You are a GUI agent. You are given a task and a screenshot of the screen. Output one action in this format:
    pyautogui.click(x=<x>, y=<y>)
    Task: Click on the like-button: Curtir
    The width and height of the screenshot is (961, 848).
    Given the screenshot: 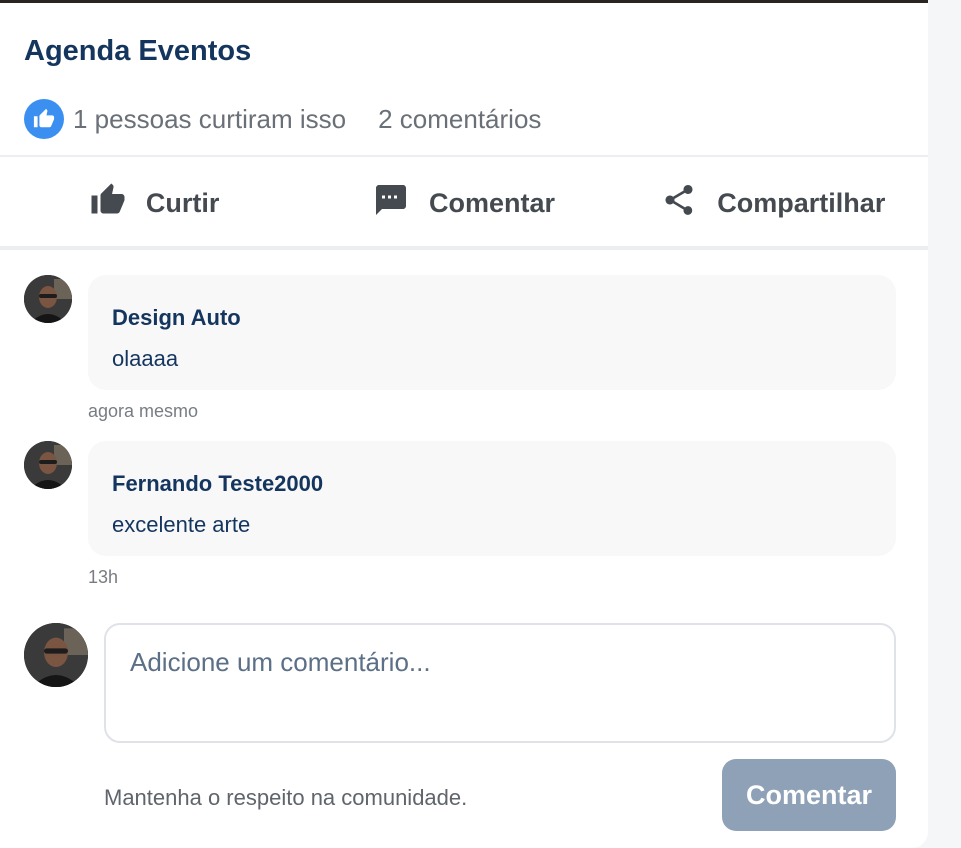 What is the action you would take?
    pyautogui.click(x=154, y=203)
    